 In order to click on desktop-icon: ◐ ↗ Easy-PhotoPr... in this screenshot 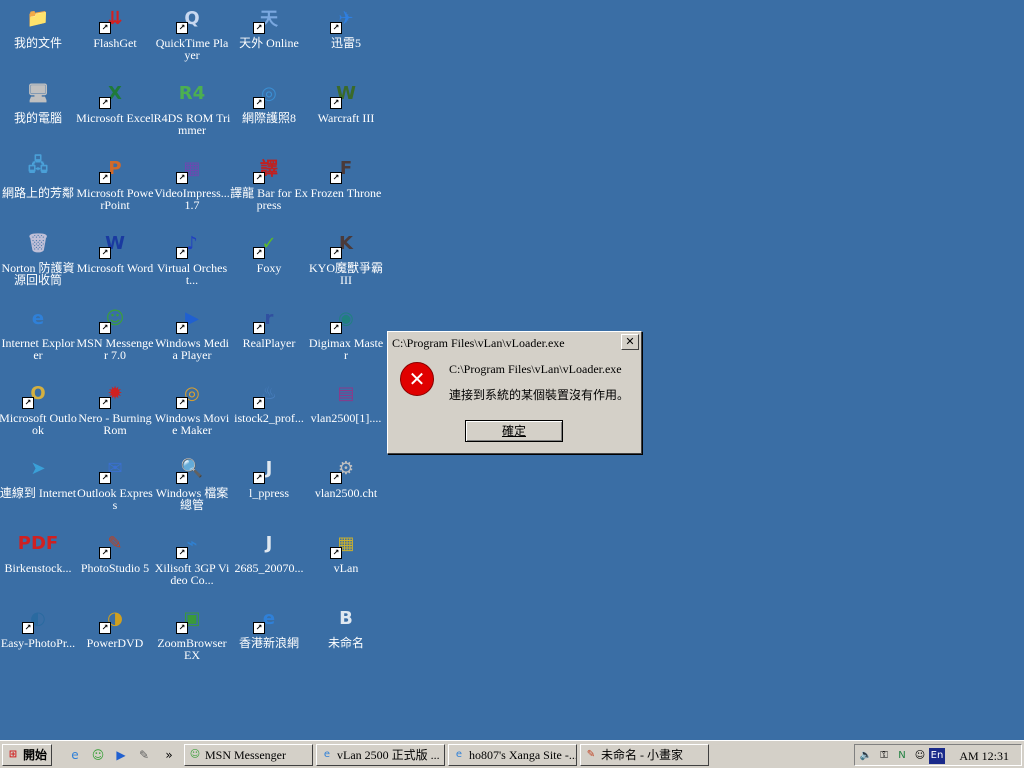, I will do `click(38, 626)`.